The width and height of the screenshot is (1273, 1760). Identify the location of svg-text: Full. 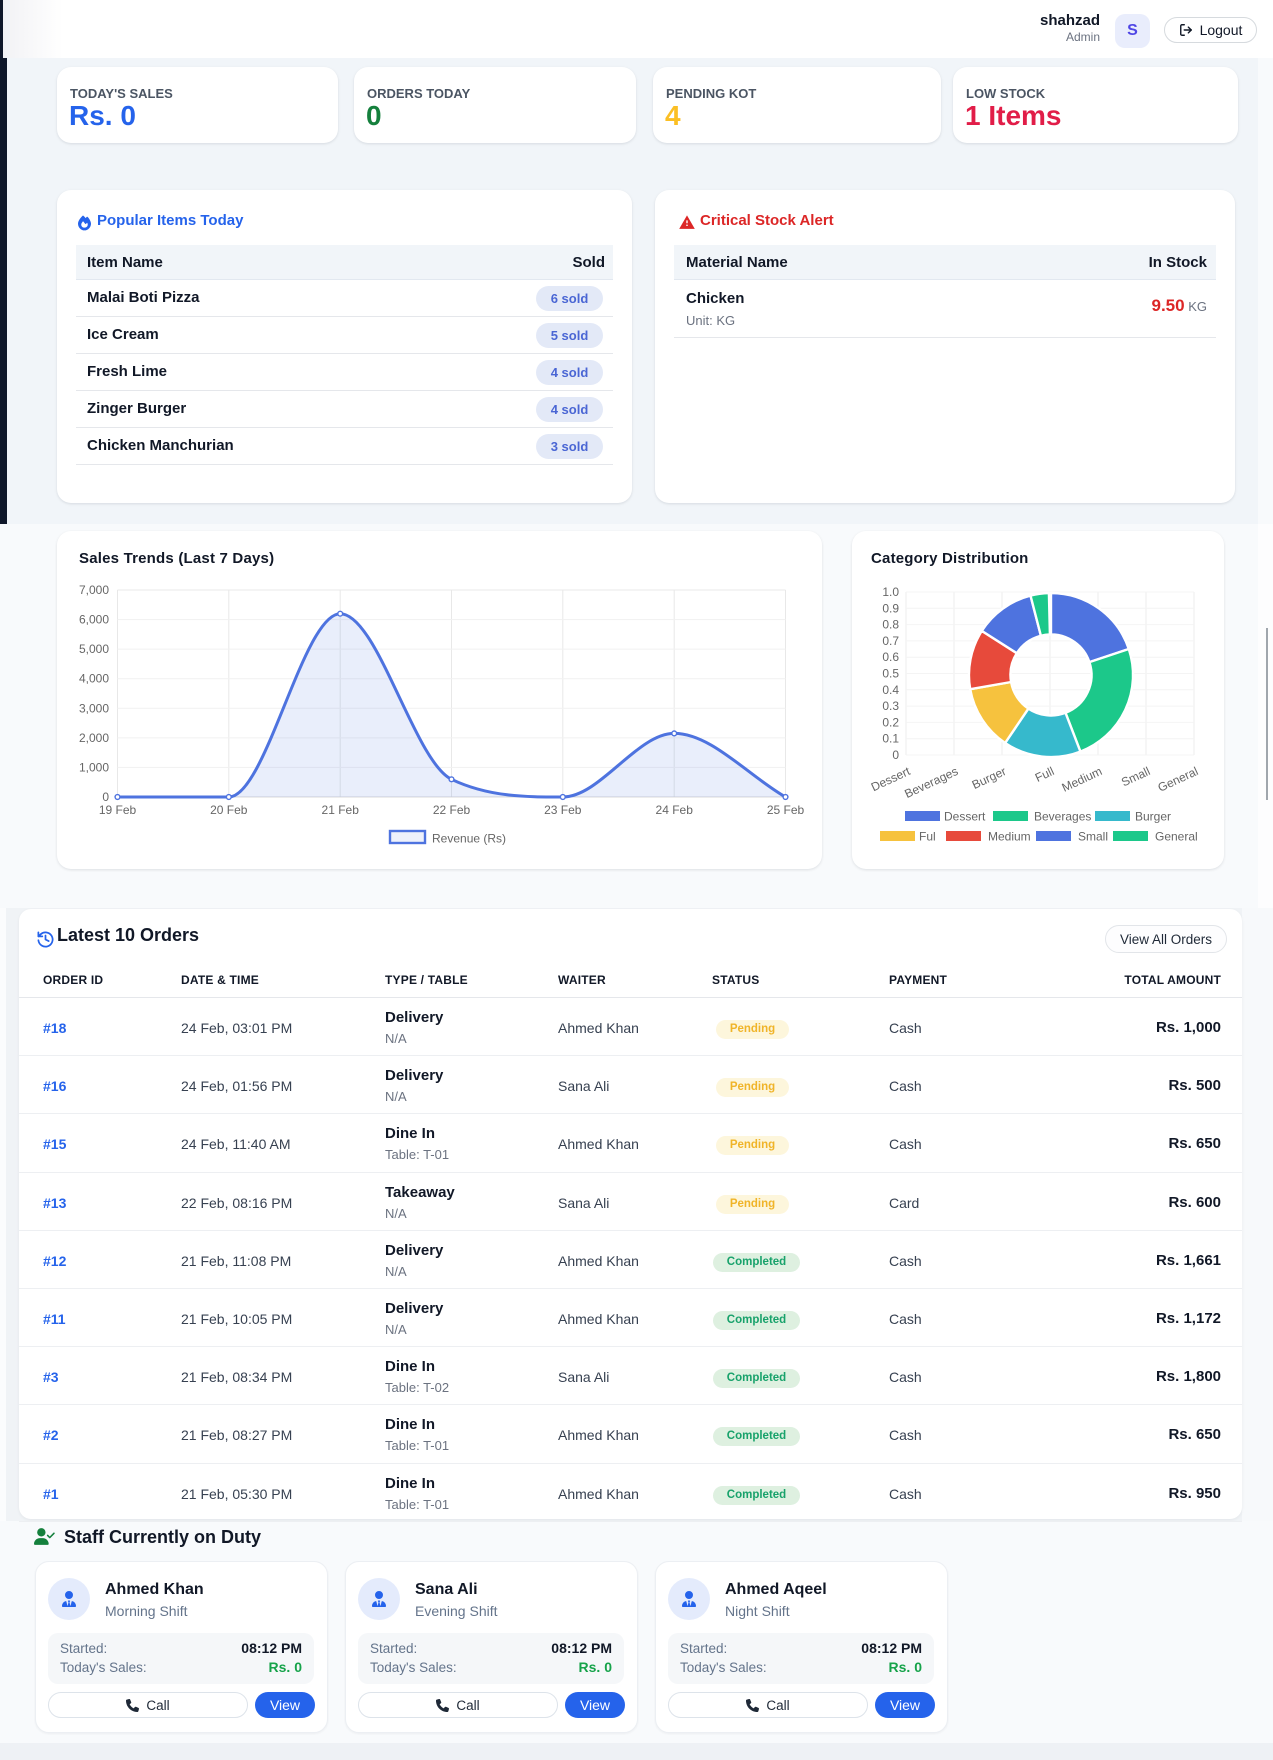
(1044, 774).